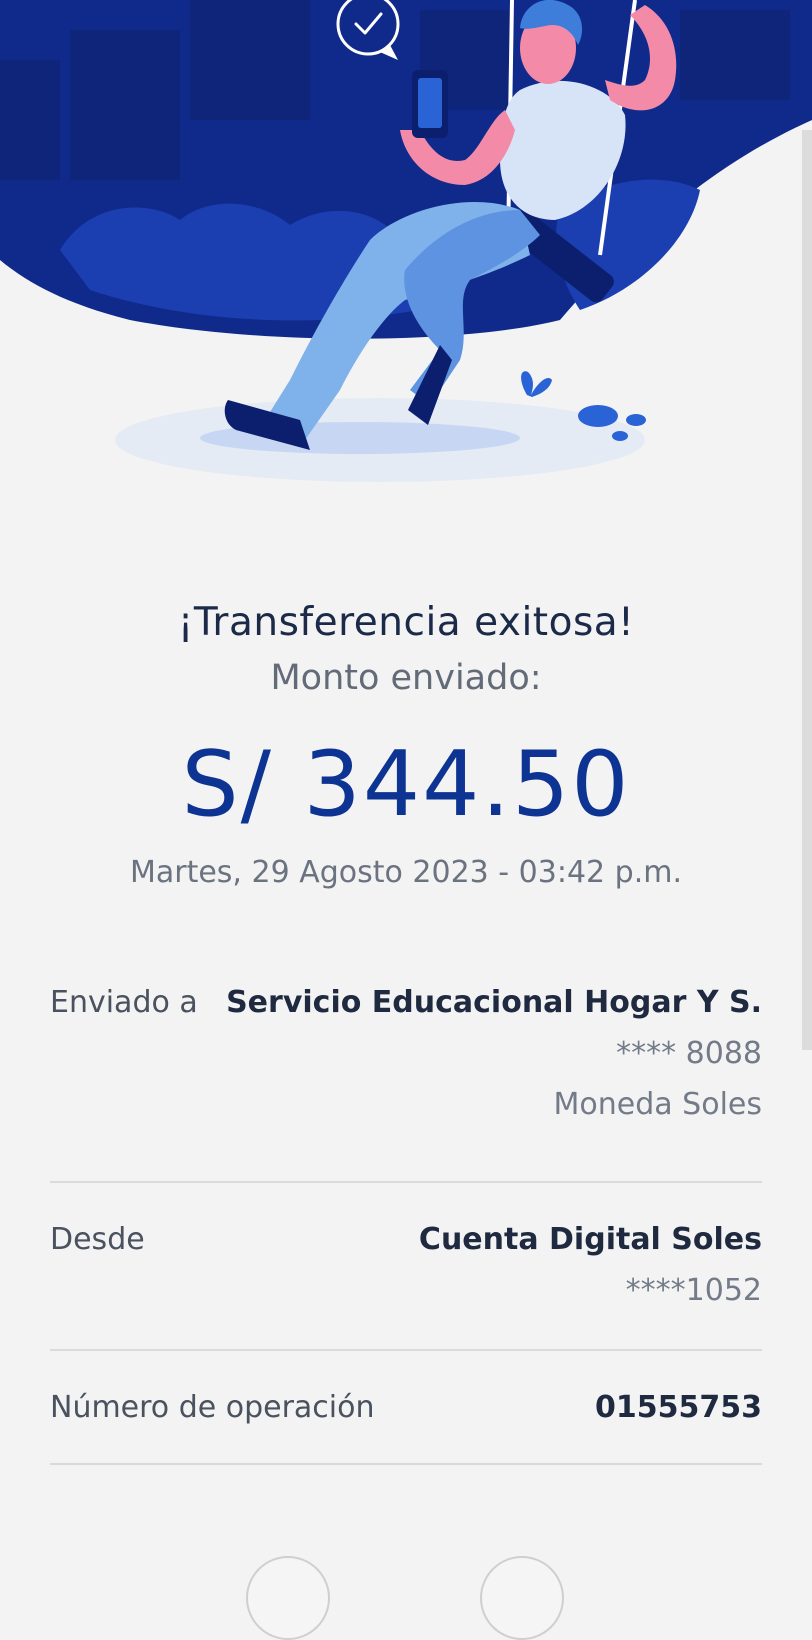 This screenshot has height=1640, width=812. I want to click on transfer-amount: S/ 344.50, so click(406, 784).